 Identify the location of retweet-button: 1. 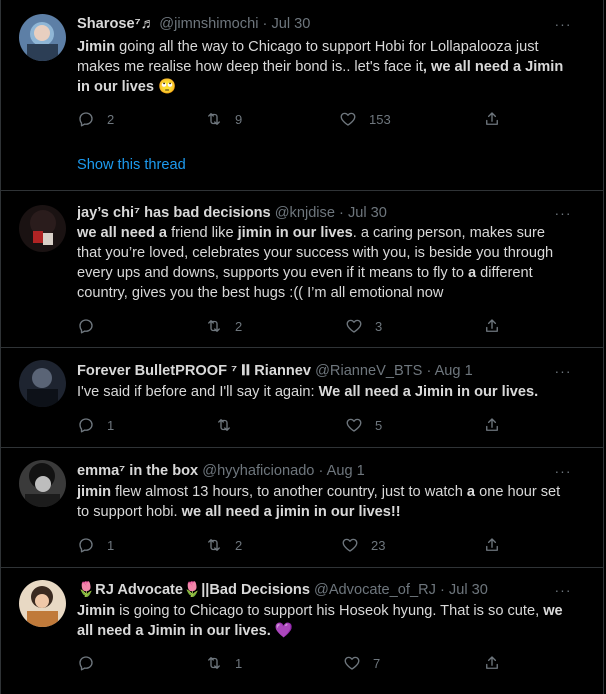
(223, 663).